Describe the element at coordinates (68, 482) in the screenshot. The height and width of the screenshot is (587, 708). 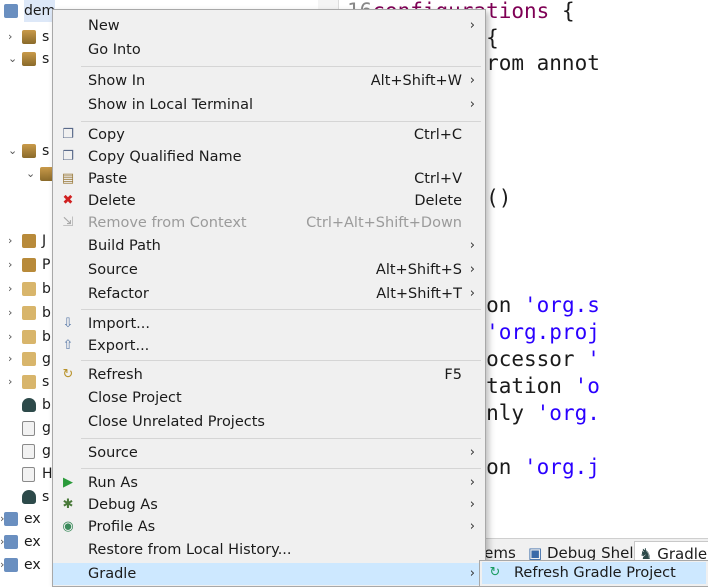
I see `run-icon: ▶` at that location.